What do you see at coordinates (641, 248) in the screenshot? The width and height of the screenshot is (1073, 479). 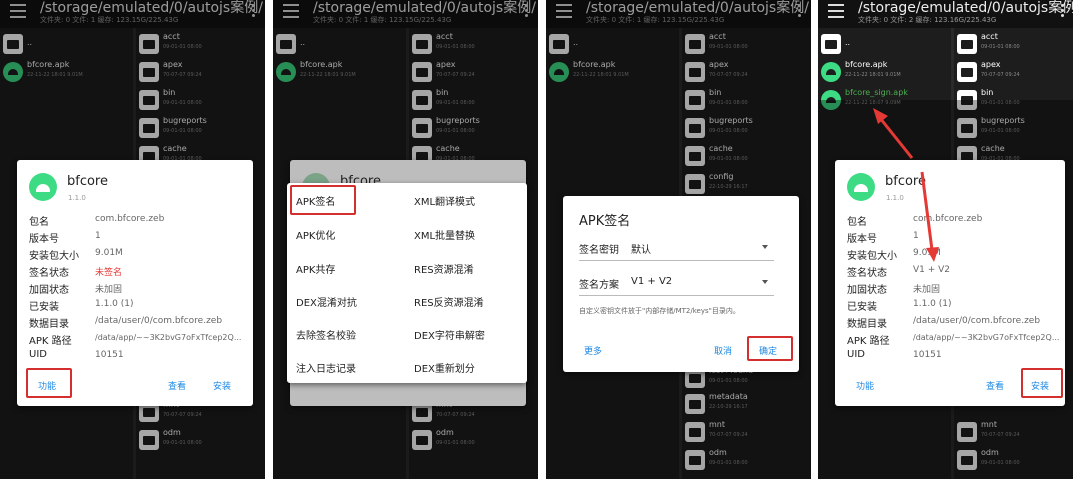 I see `sign-key-select: 默认` at bounding box center [641, 248].